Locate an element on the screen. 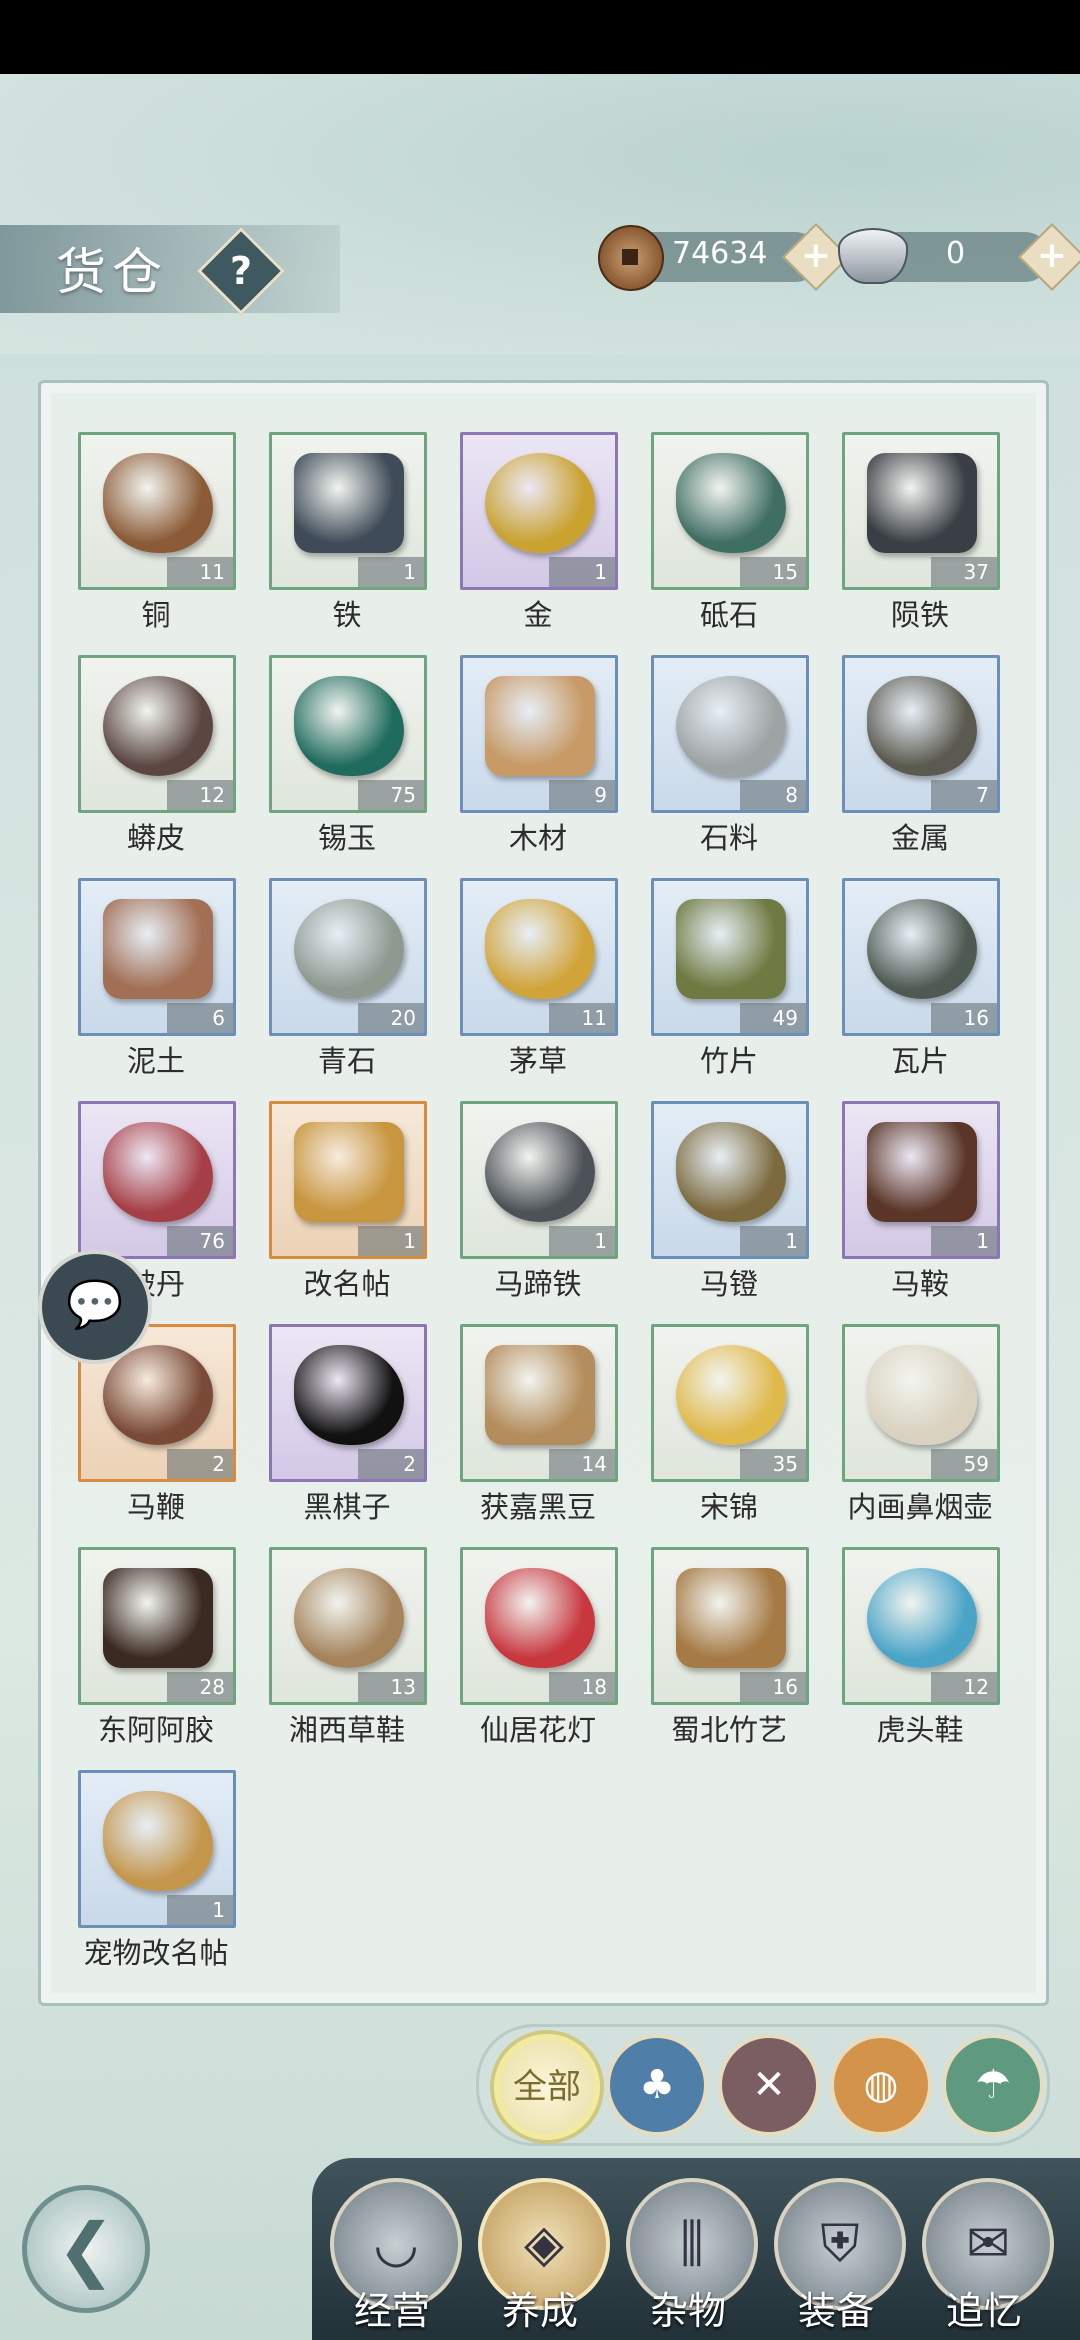 Image resolution: width=1080 pixels, height=2340 pixels. item-name: 获嘉黑豆 is located at coordinates (537, 1507).